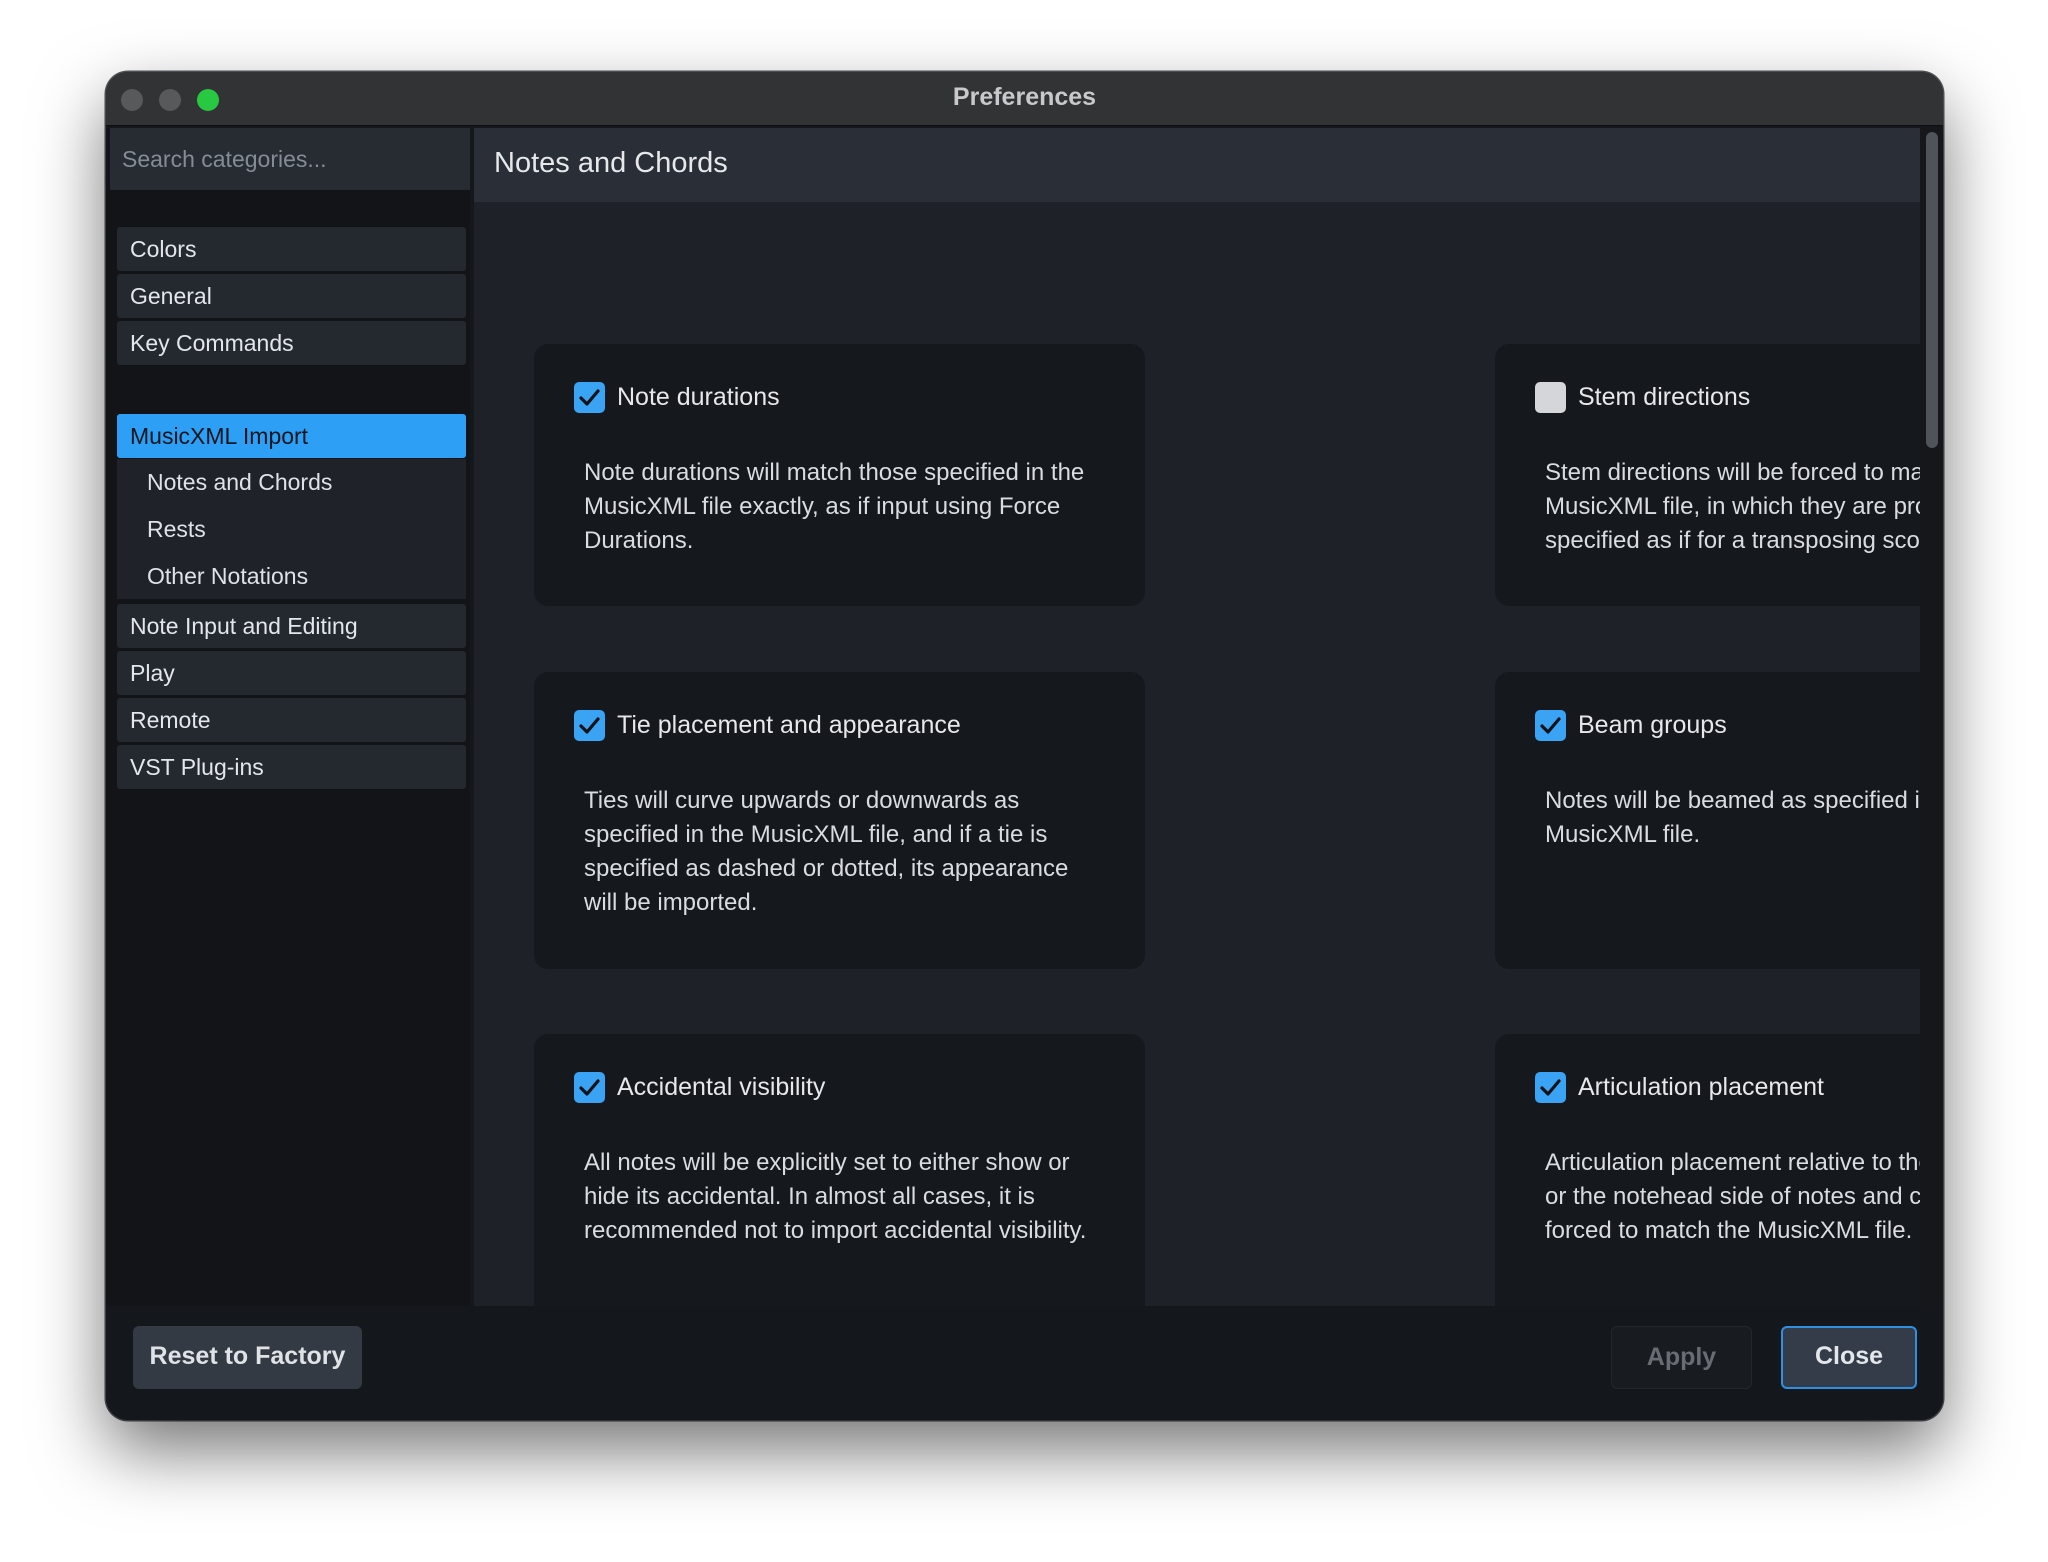 The height and width of the screenshot is (1562, 2048). Describe the element at coordinates (611, 163) in the screenshot. I see `section-title: Notes and Chords` at that location.